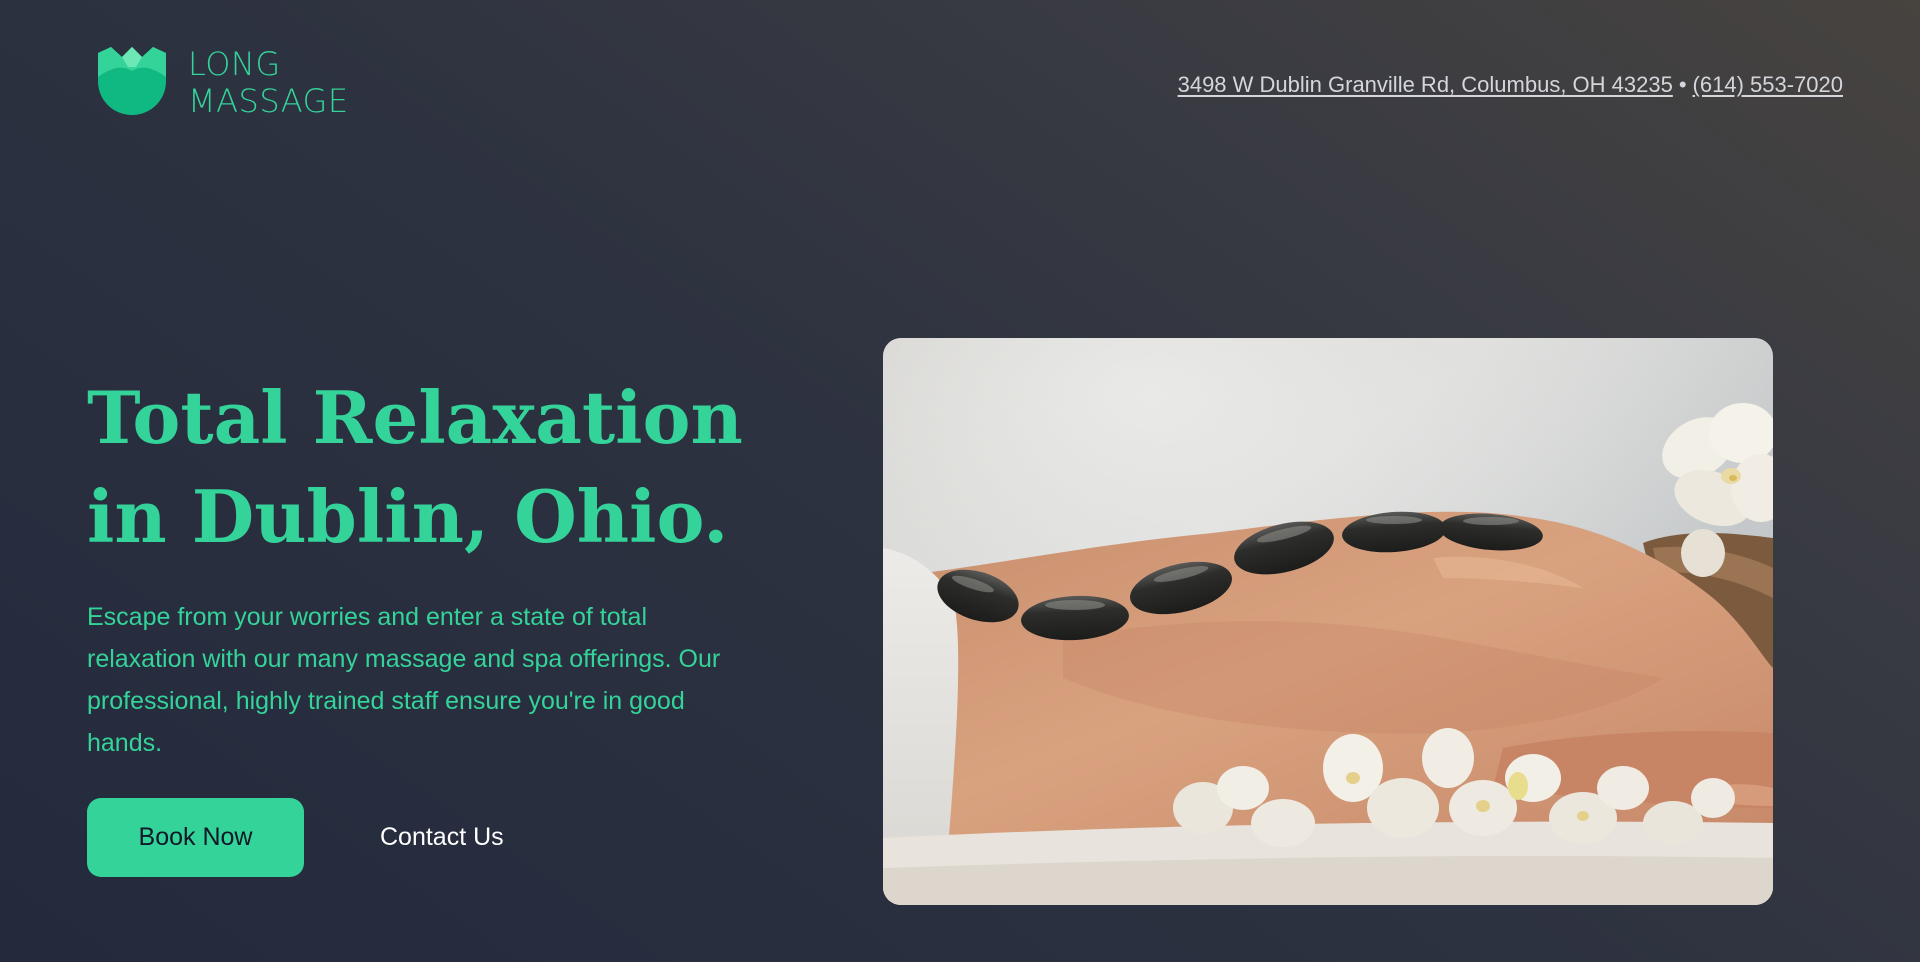 This screenshot has width=1920, height=962. Describe the element at coordinates (442, 837) in the screenshot. I see `contact-us-button: Contact Us` at that location.